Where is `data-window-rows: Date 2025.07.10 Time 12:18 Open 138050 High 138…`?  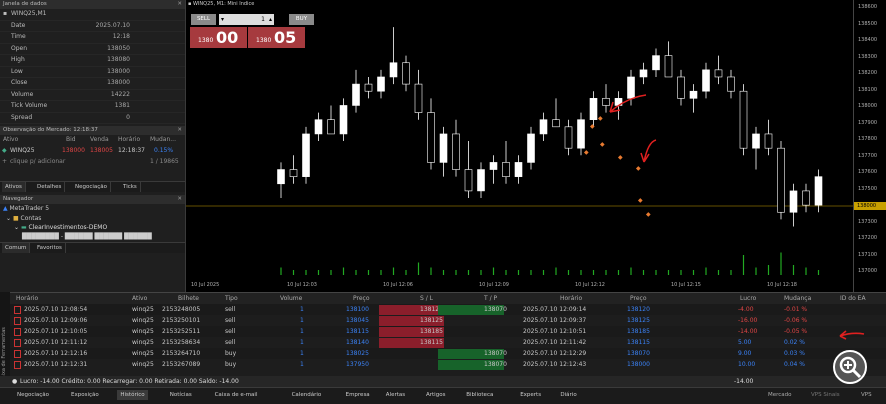
data-window-rows: Date 2025.07.10 Time 12:18 Open 138050 High 138… is located at coordinates (92, 72).